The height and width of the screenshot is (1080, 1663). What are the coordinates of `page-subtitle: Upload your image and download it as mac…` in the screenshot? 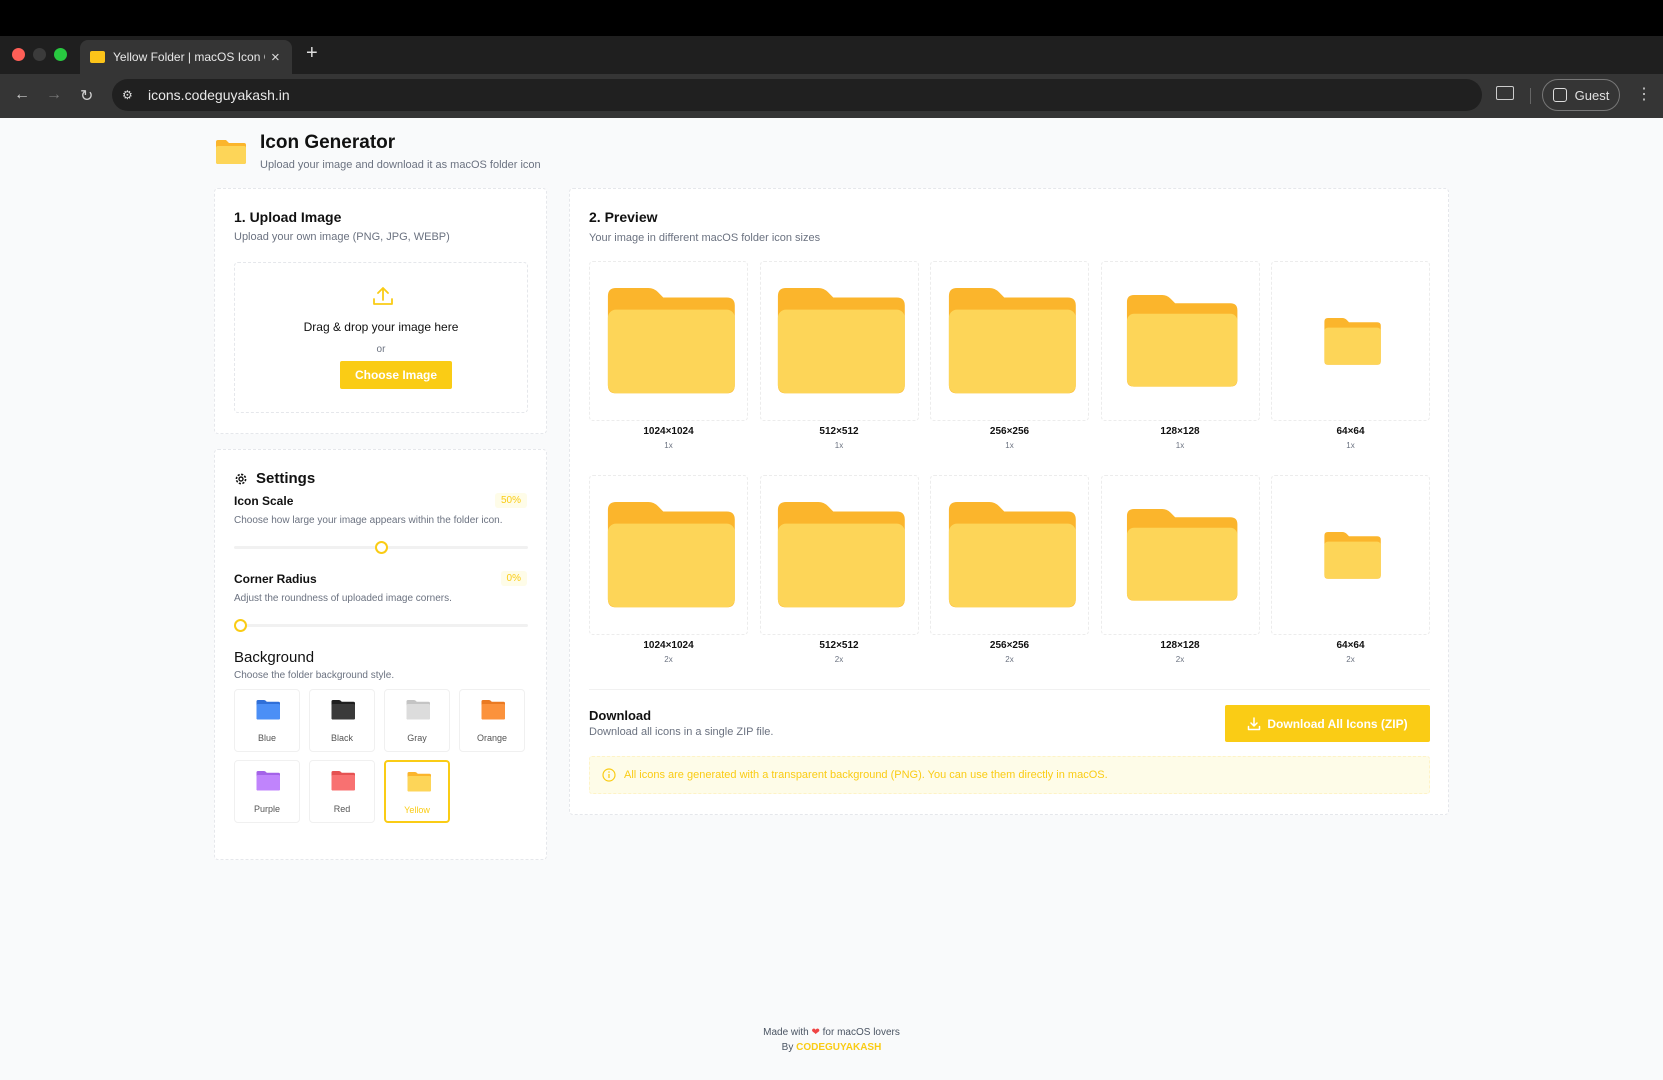 It's located at (400, 165).